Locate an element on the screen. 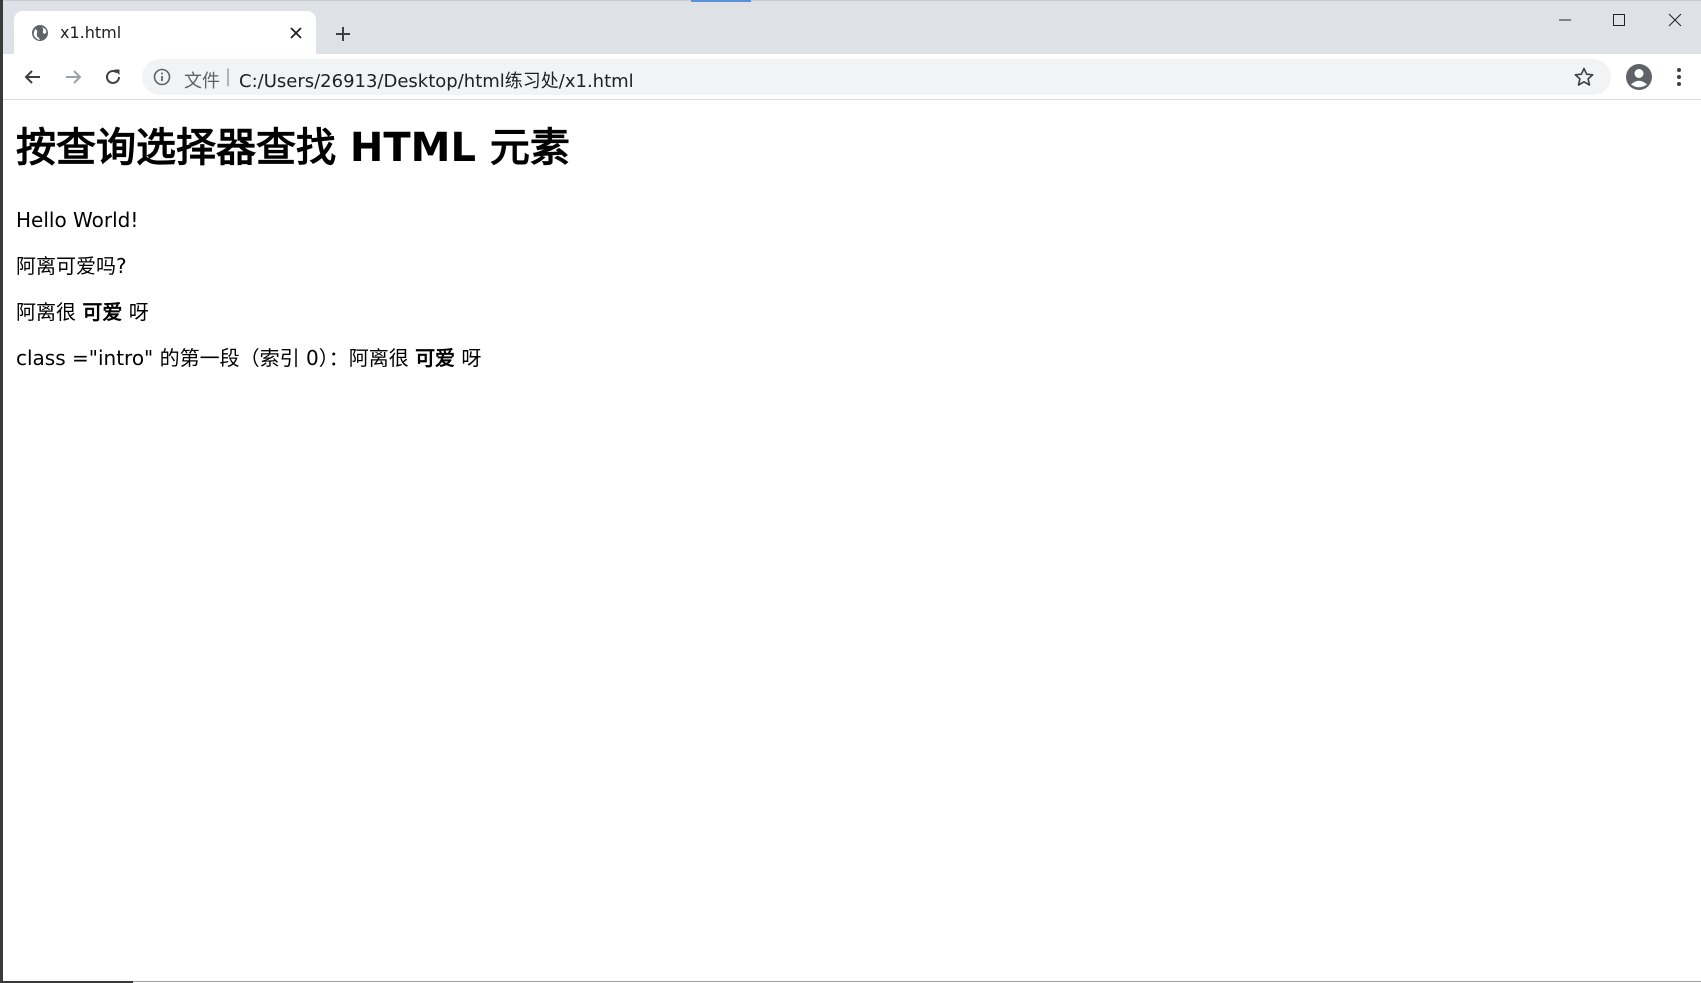  intro-bold-text: 可爱 is located at coordinates (102, 312).